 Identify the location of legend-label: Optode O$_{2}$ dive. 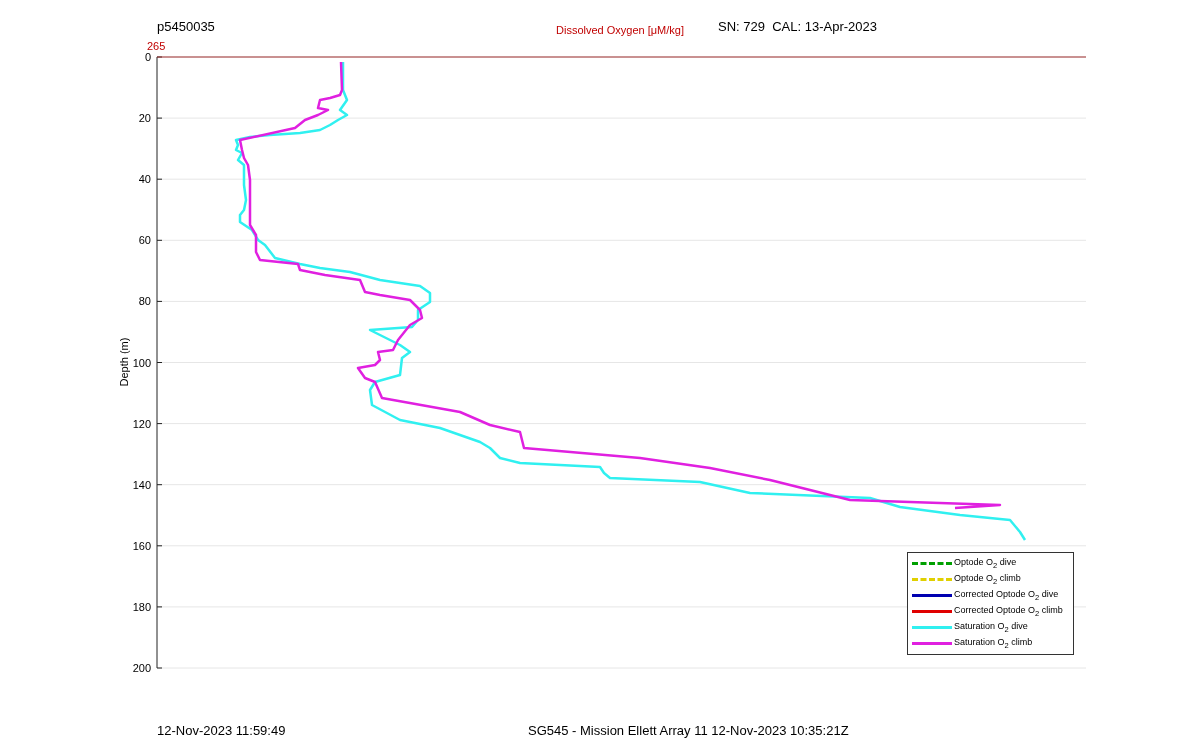
(985, 563).